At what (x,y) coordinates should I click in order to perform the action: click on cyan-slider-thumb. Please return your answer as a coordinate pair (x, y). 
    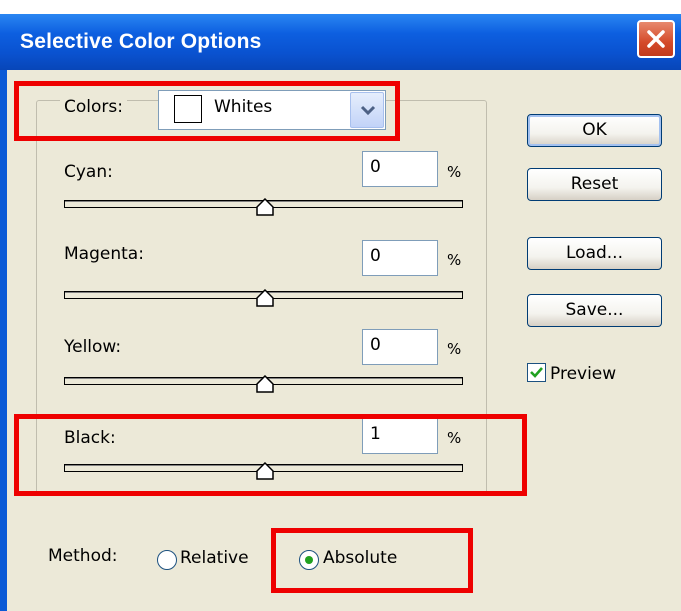
    Looking at the image, I should click on (265, 207).